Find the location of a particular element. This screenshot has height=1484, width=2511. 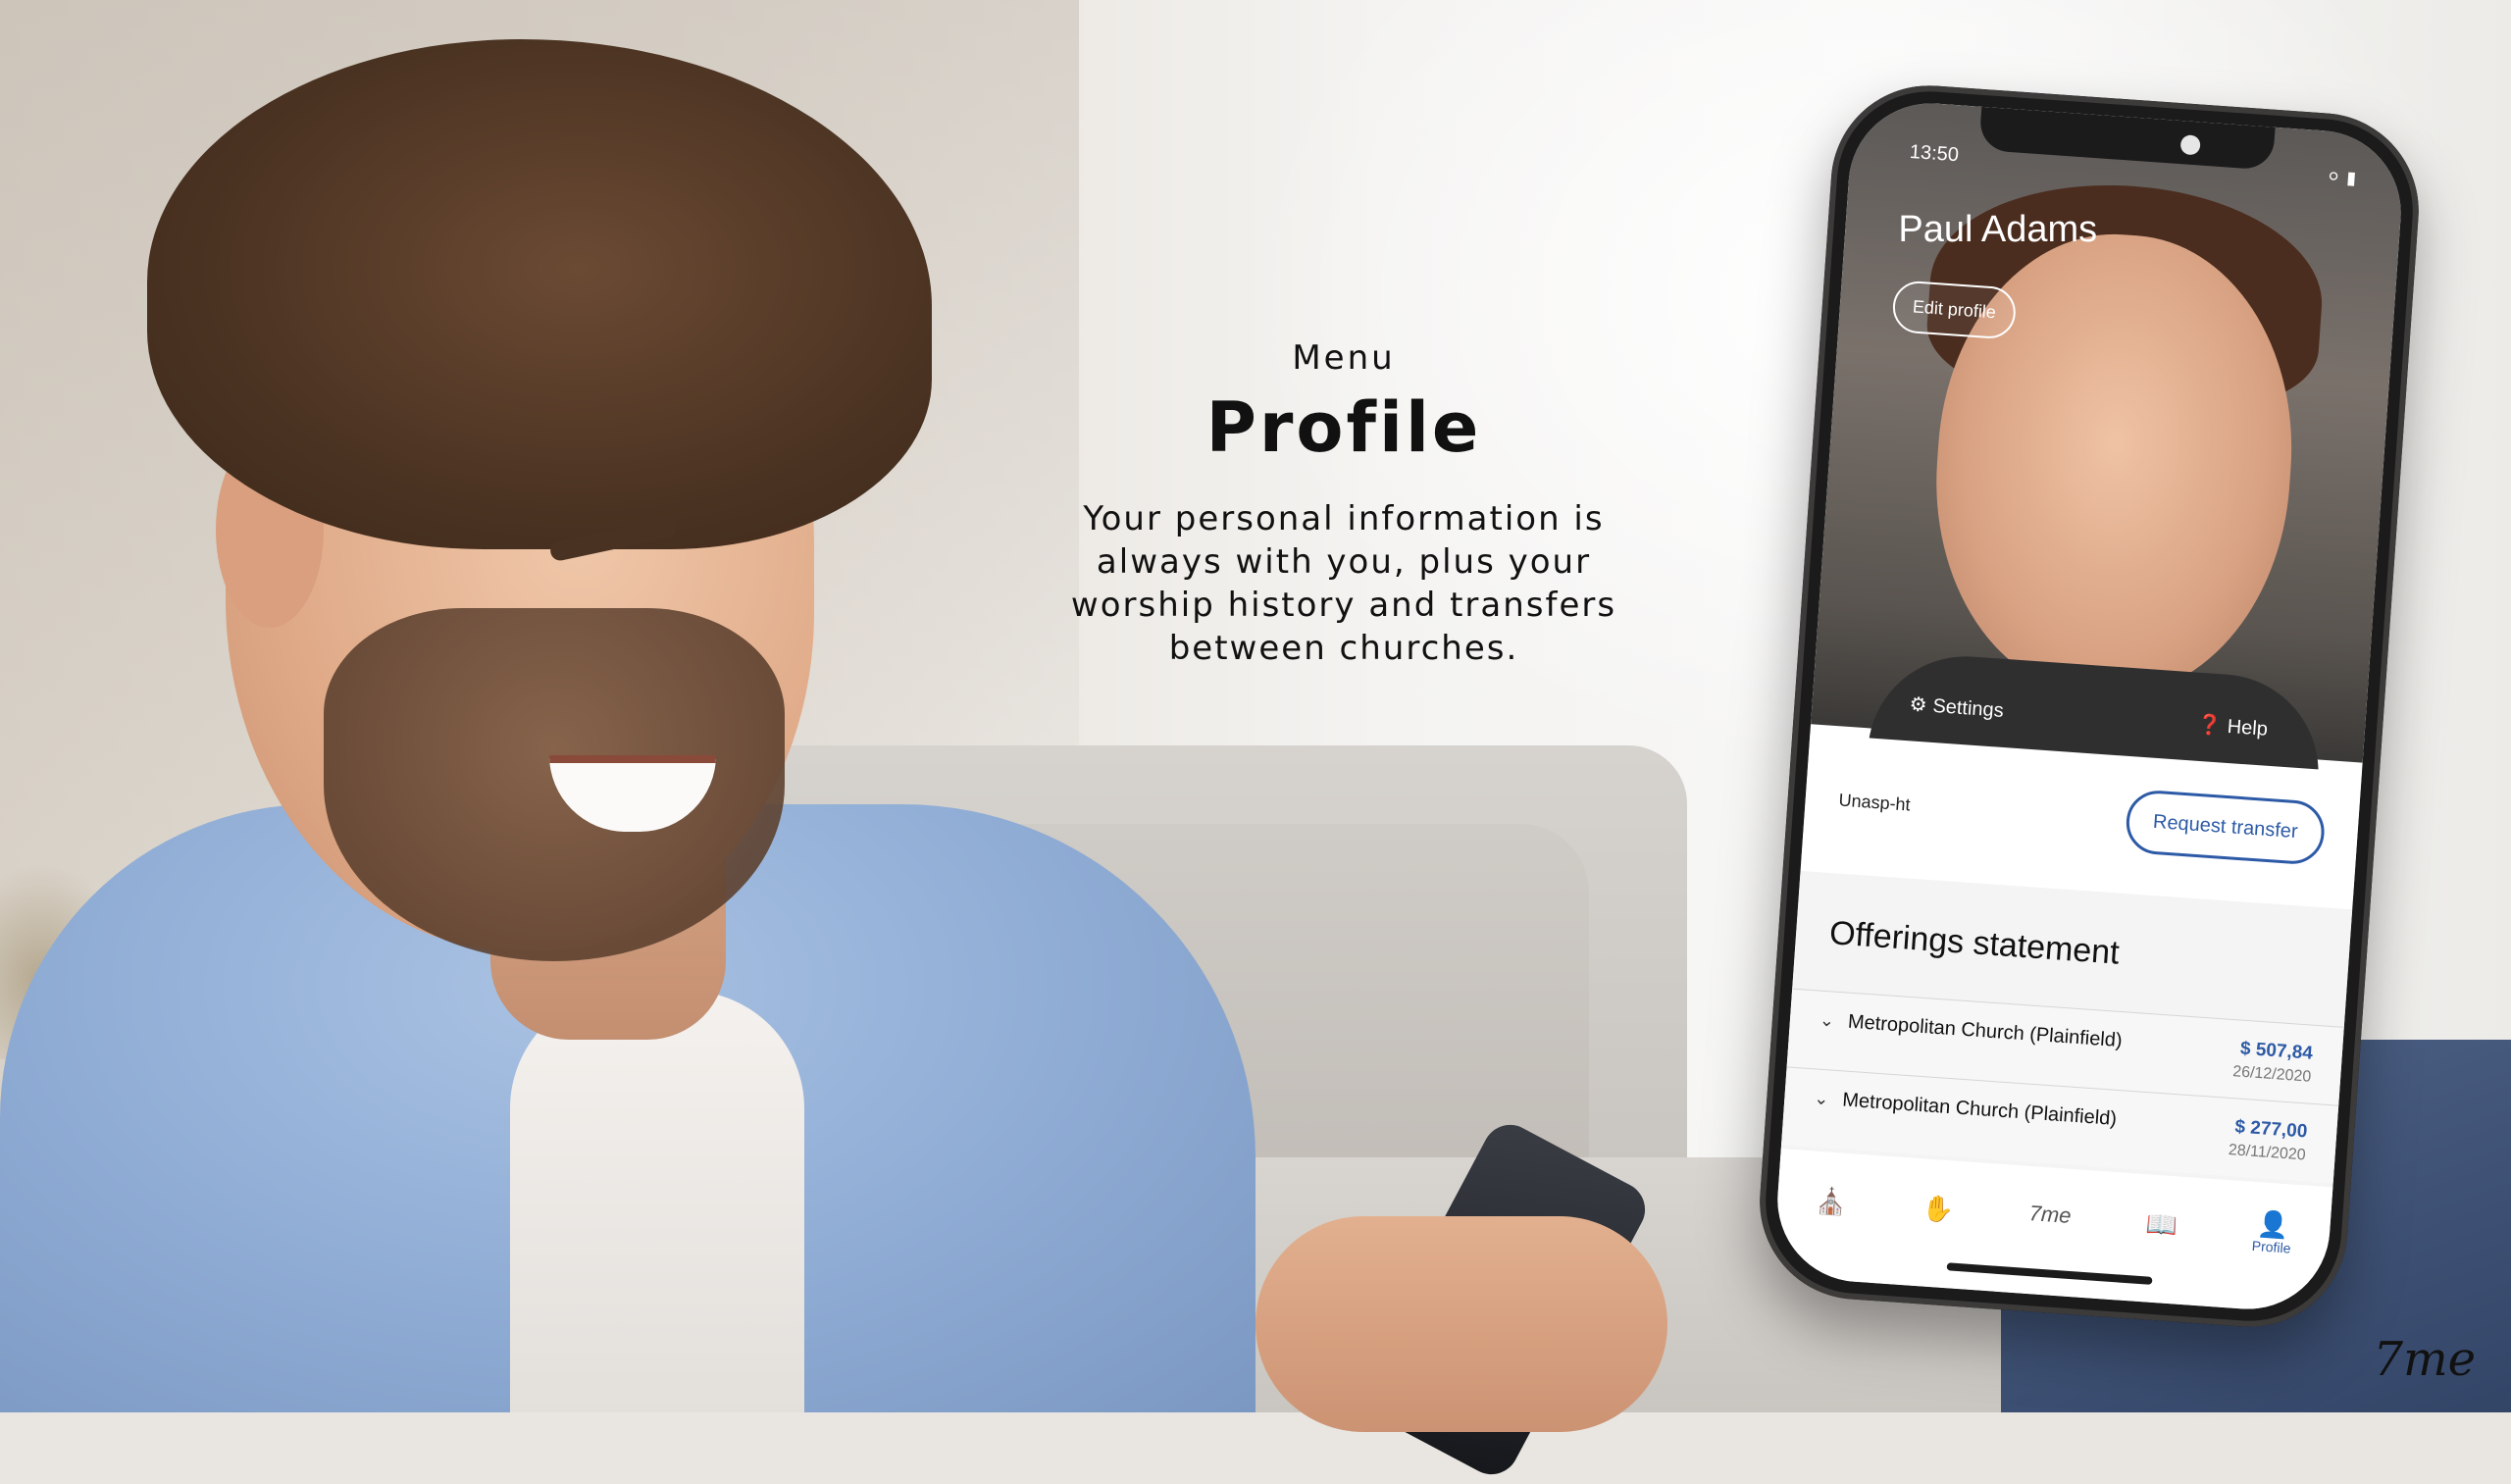

camera-icon is located at coordinates (2190, 145).